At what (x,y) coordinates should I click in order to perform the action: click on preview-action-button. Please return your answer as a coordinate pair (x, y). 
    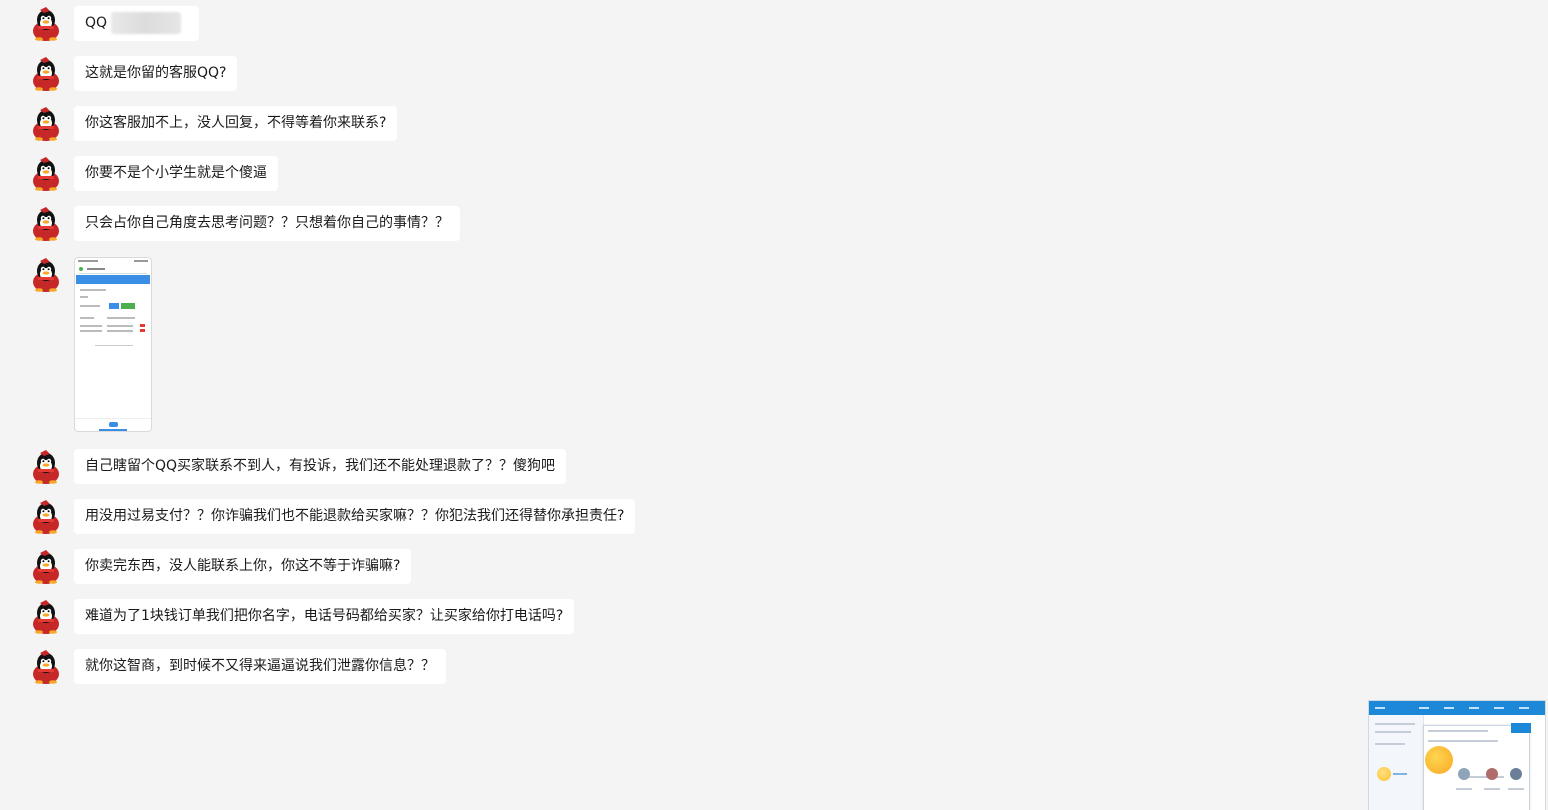
    Looking at the image, I should click on (1521, 728).